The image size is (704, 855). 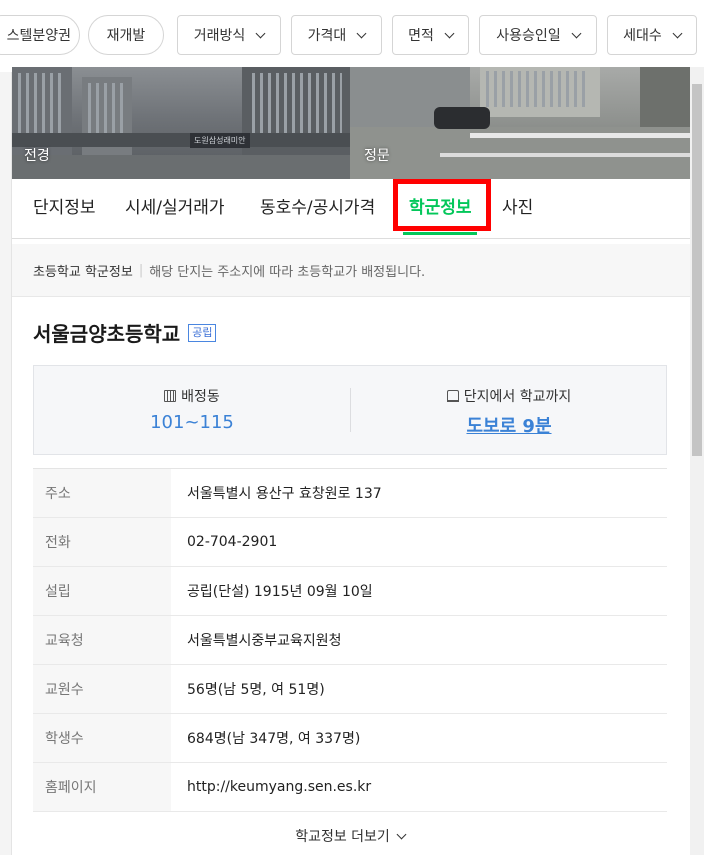 I want to click on photo-label-gate: 정문, so click(x=377, y=156).